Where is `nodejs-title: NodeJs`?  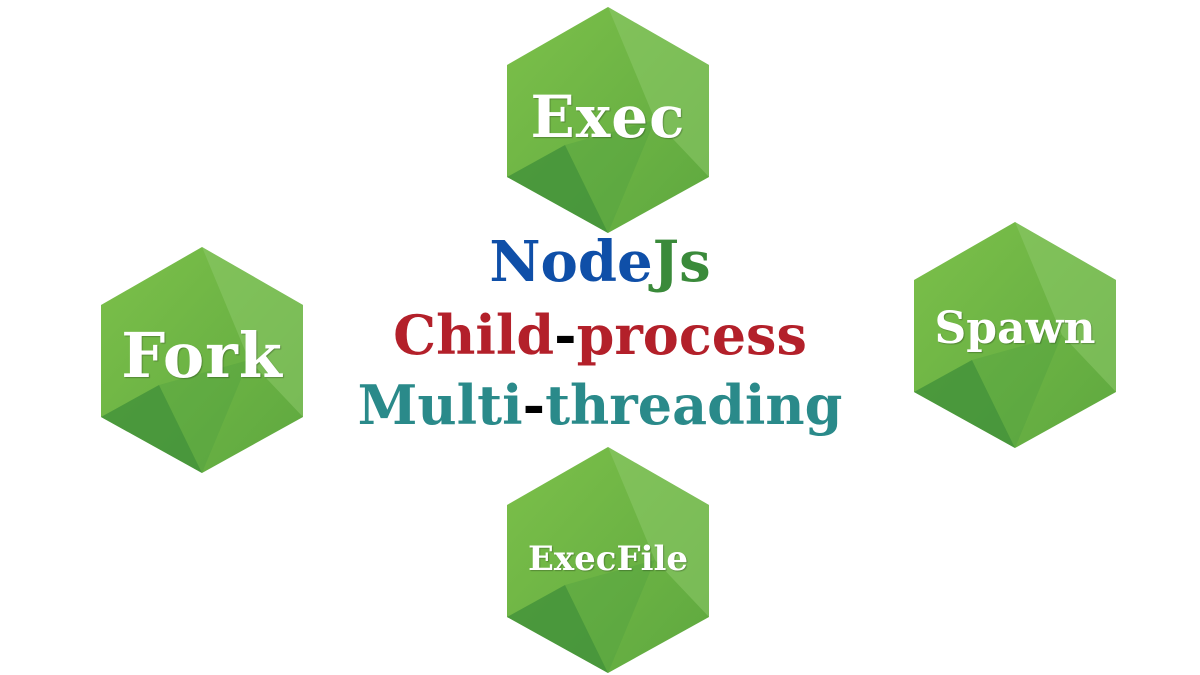
nodejs-title: NodeJs is located at coordinates (600, 262).